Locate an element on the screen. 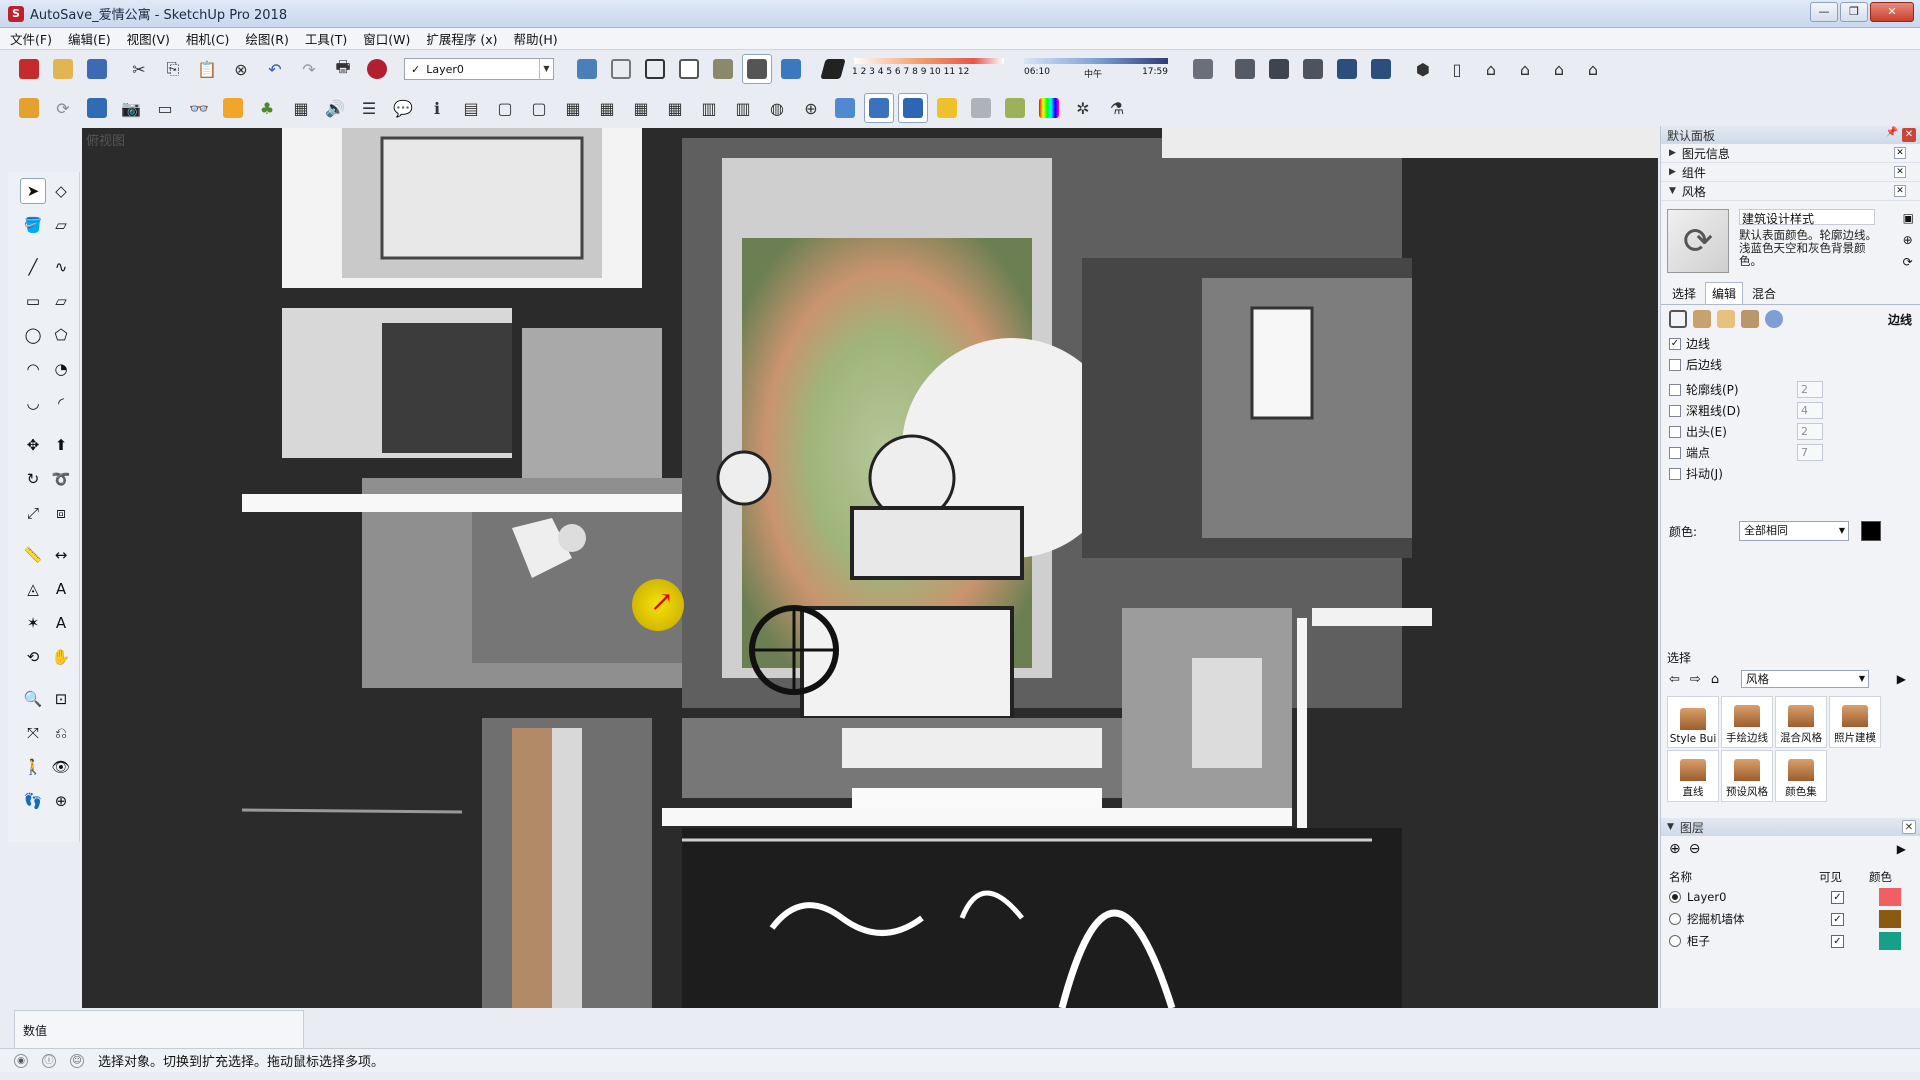  tab-select: 选择 is located at coordinates (1684, 293).